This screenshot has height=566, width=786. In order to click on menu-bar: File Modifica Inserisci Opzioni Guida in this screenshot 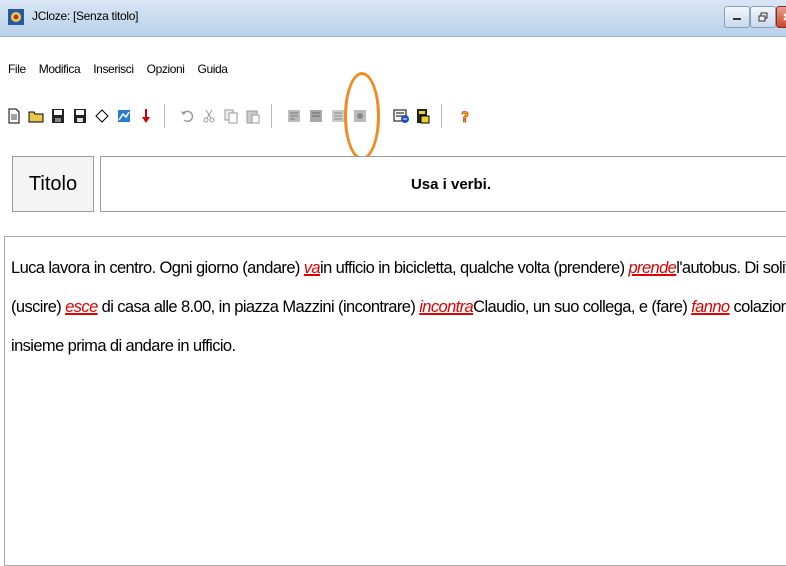, I will do `click(393, 69)`.